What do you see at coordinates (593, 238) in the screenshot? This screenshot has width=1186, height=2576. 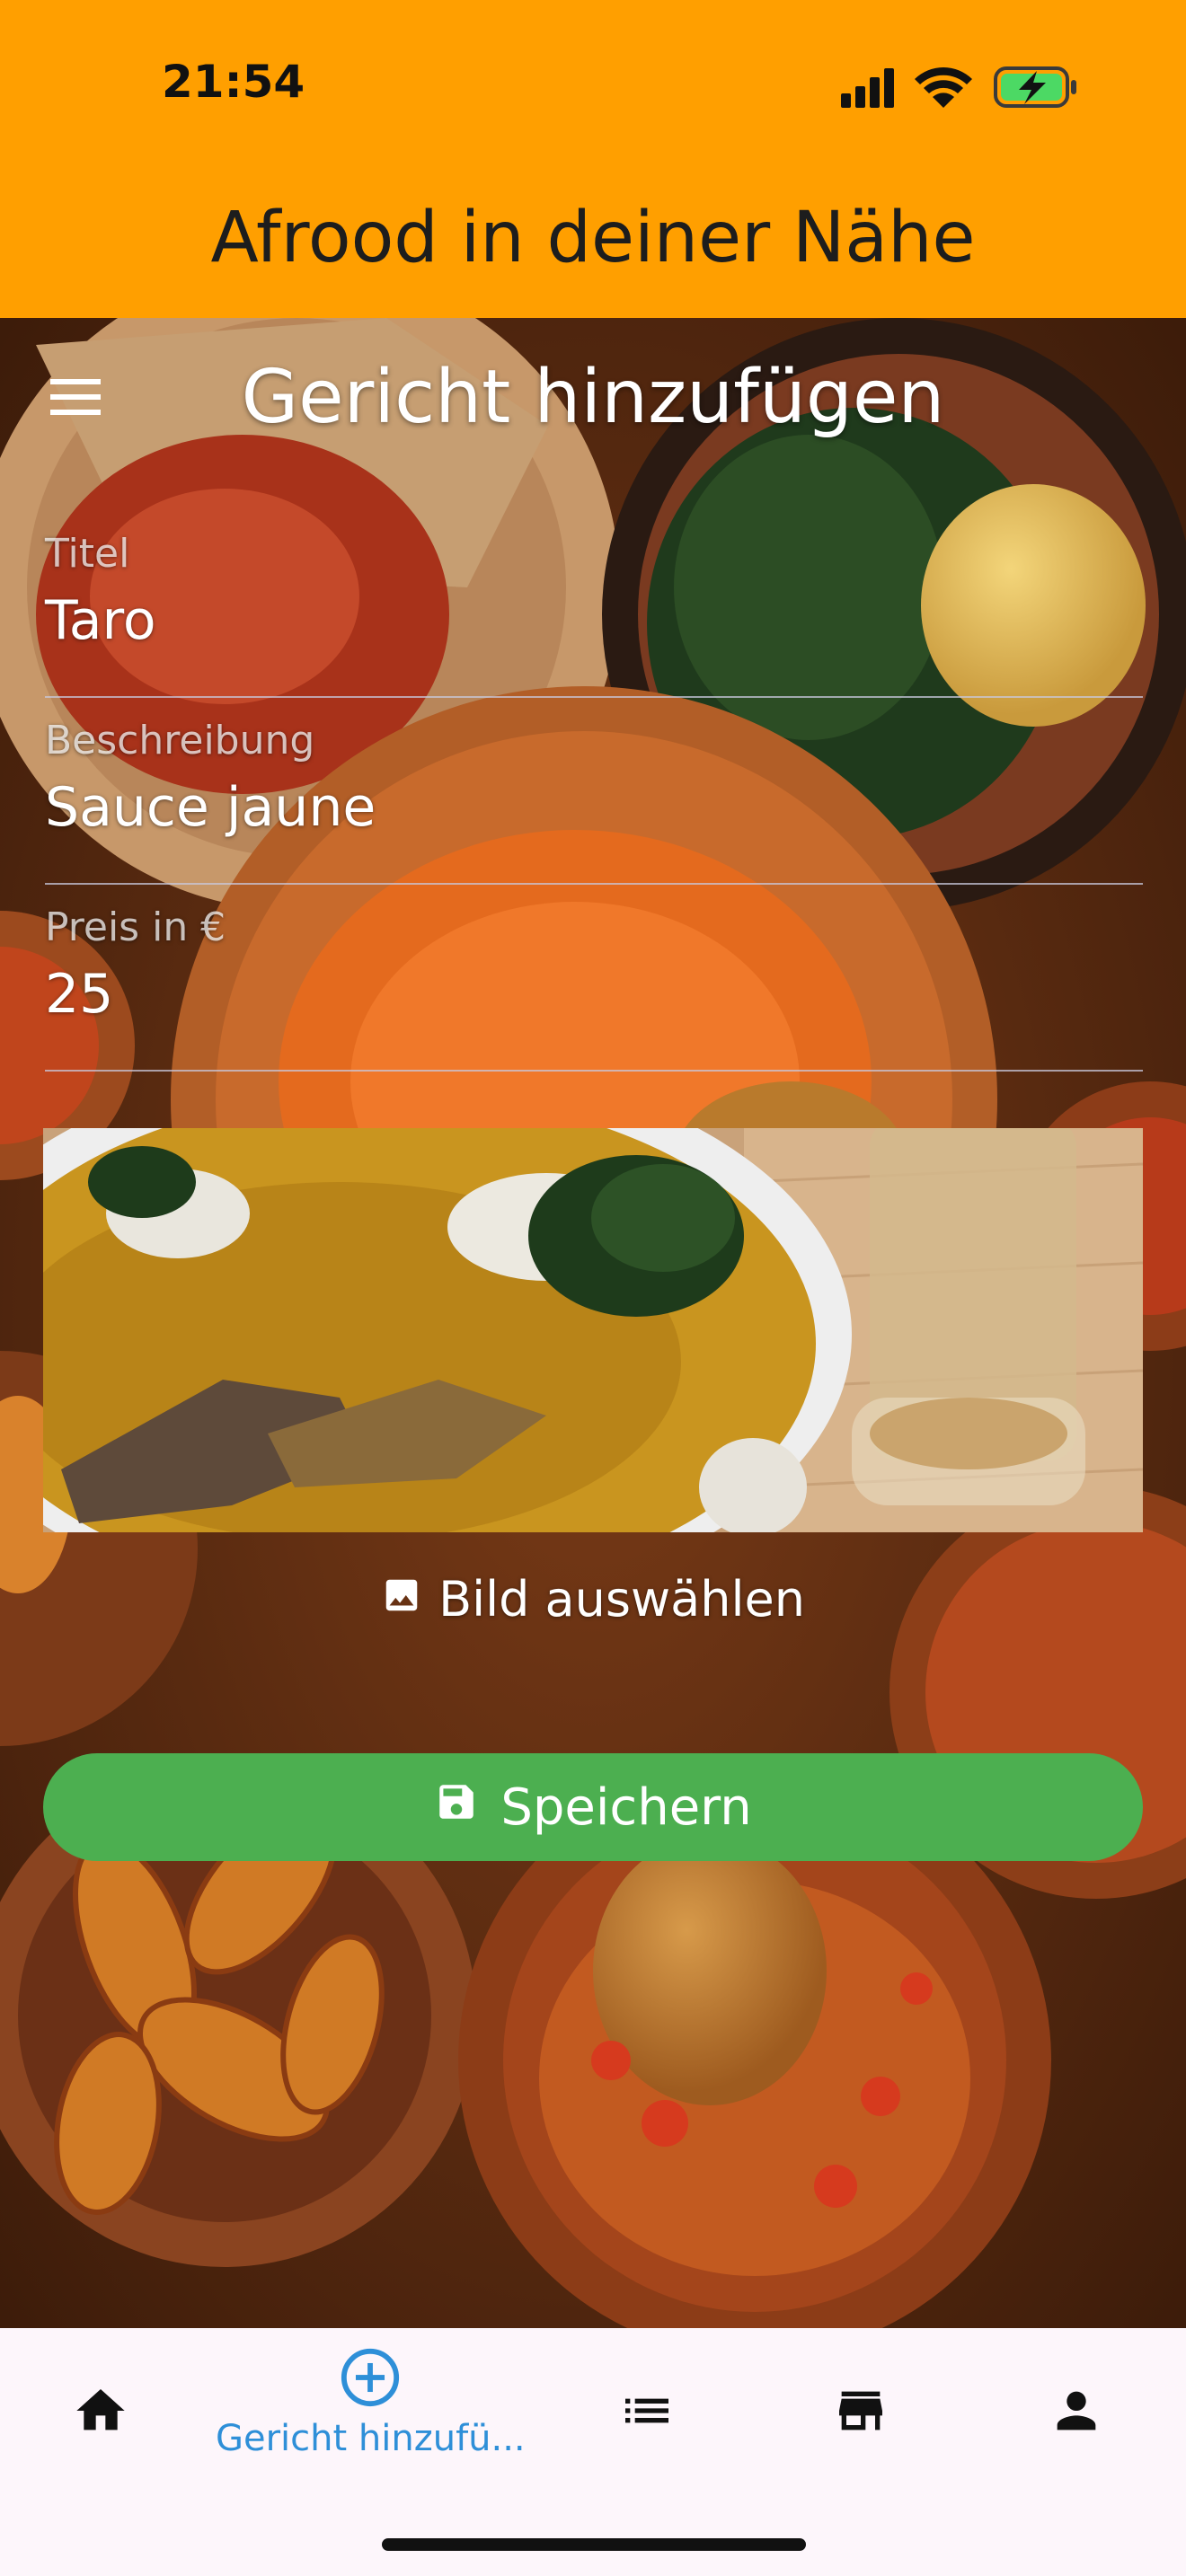 I see `app-title: Afrood in deiner Nähe` at bounding box center [593, 238].